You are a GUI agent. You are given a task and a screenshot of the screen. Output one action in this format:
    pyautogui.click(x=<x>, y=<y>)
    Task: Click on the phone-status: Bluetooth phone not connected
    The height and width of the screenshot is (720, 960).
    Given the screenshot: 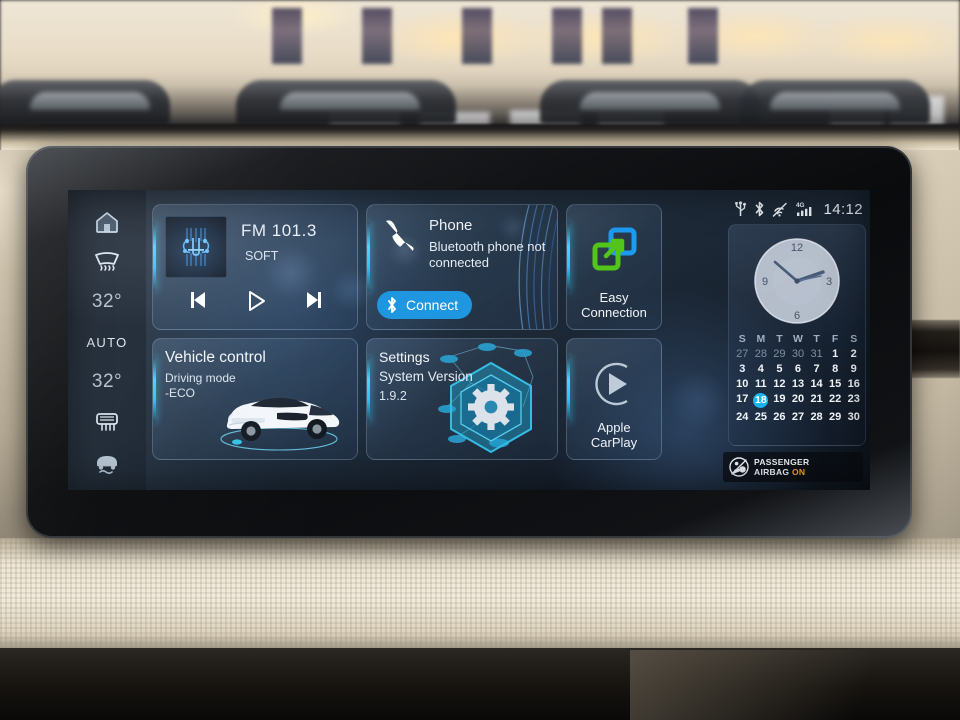 What is the action you would take?
    pyautogui.click(x=487, y=254)
    